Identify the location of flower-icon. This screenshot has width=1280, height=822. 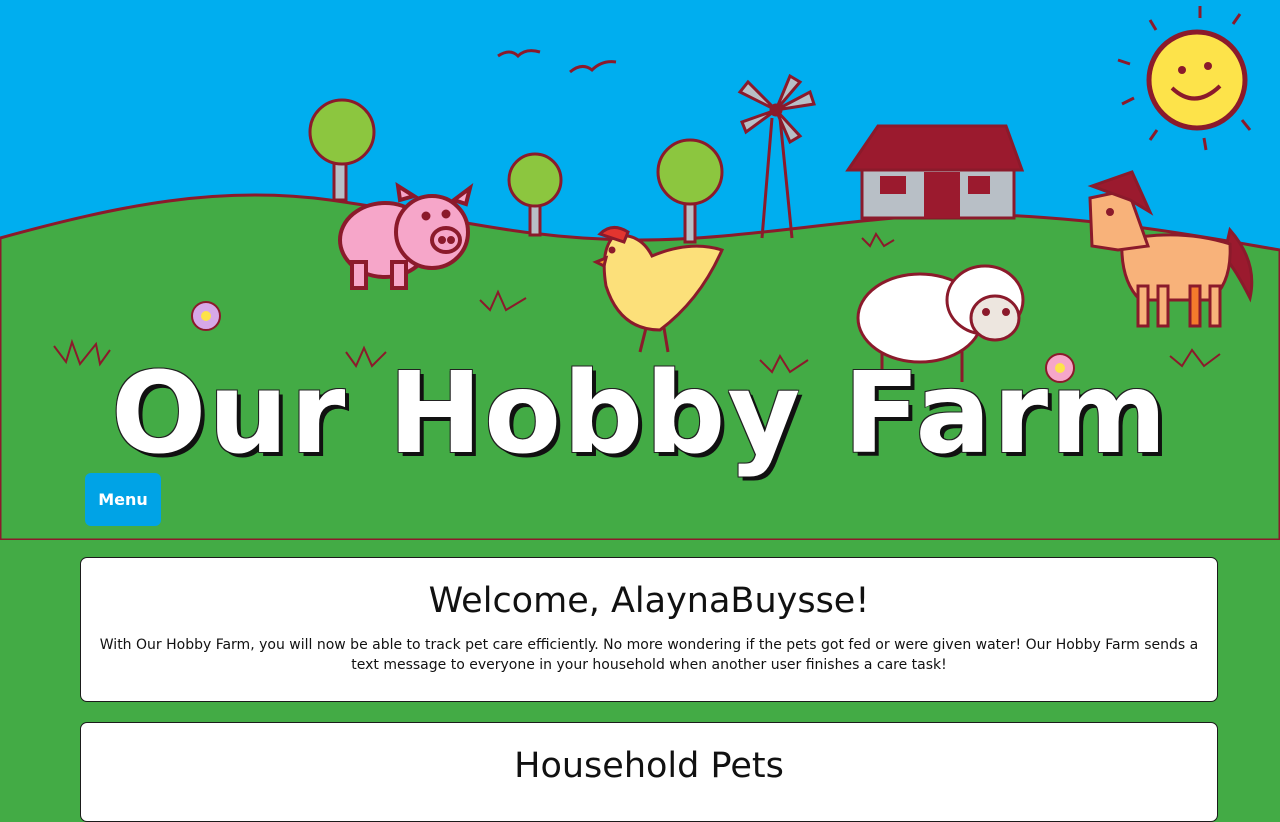
(206, 316).